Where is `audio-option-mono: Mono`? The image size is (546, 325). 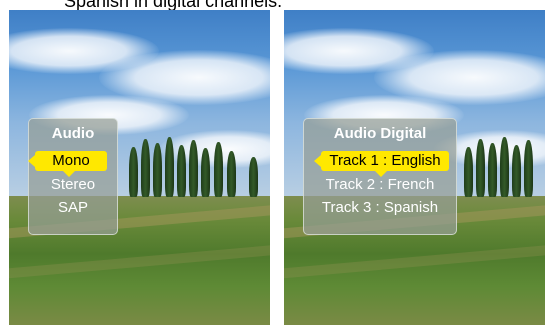 audio-option-mono: Mono is located at coordinates (71, 161).